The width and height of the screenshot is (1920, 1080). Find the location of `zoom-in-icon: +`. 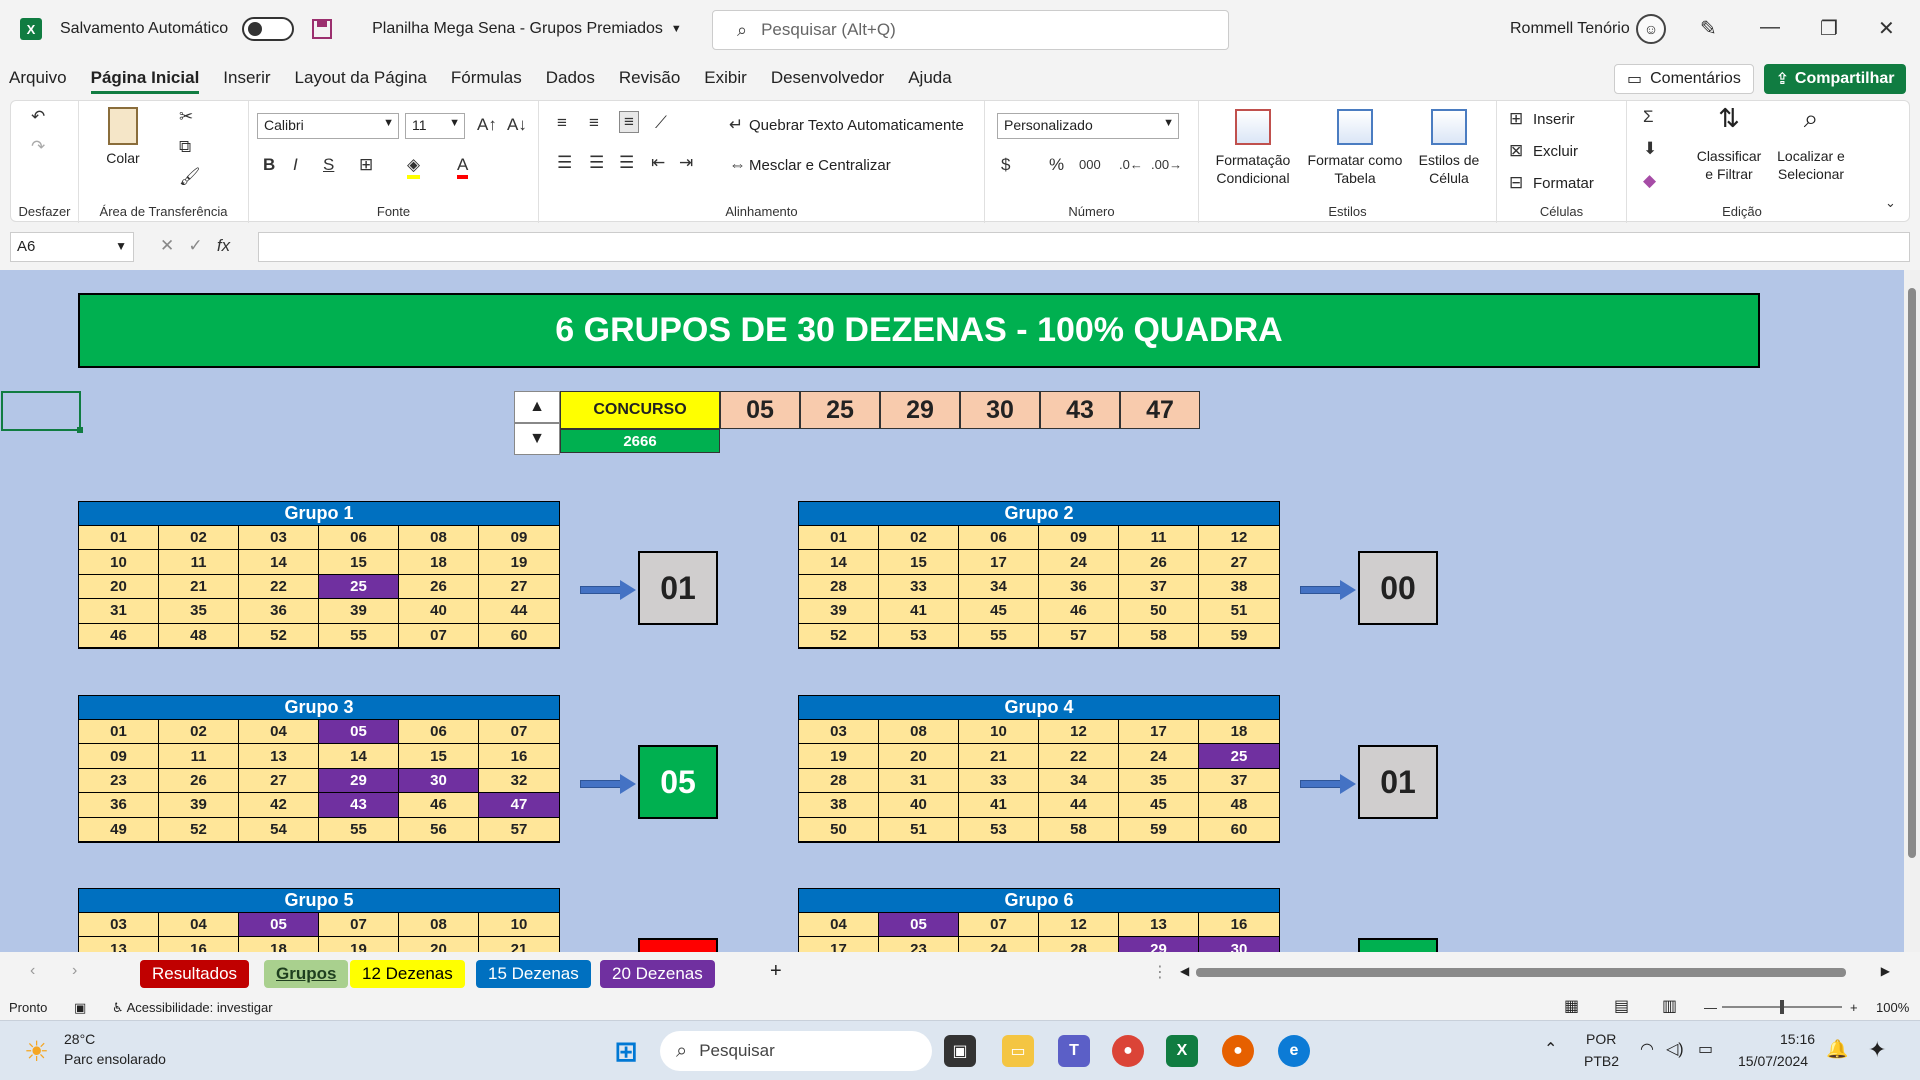

zoom-in-icon: + is located at coordinates (1854, 1007).